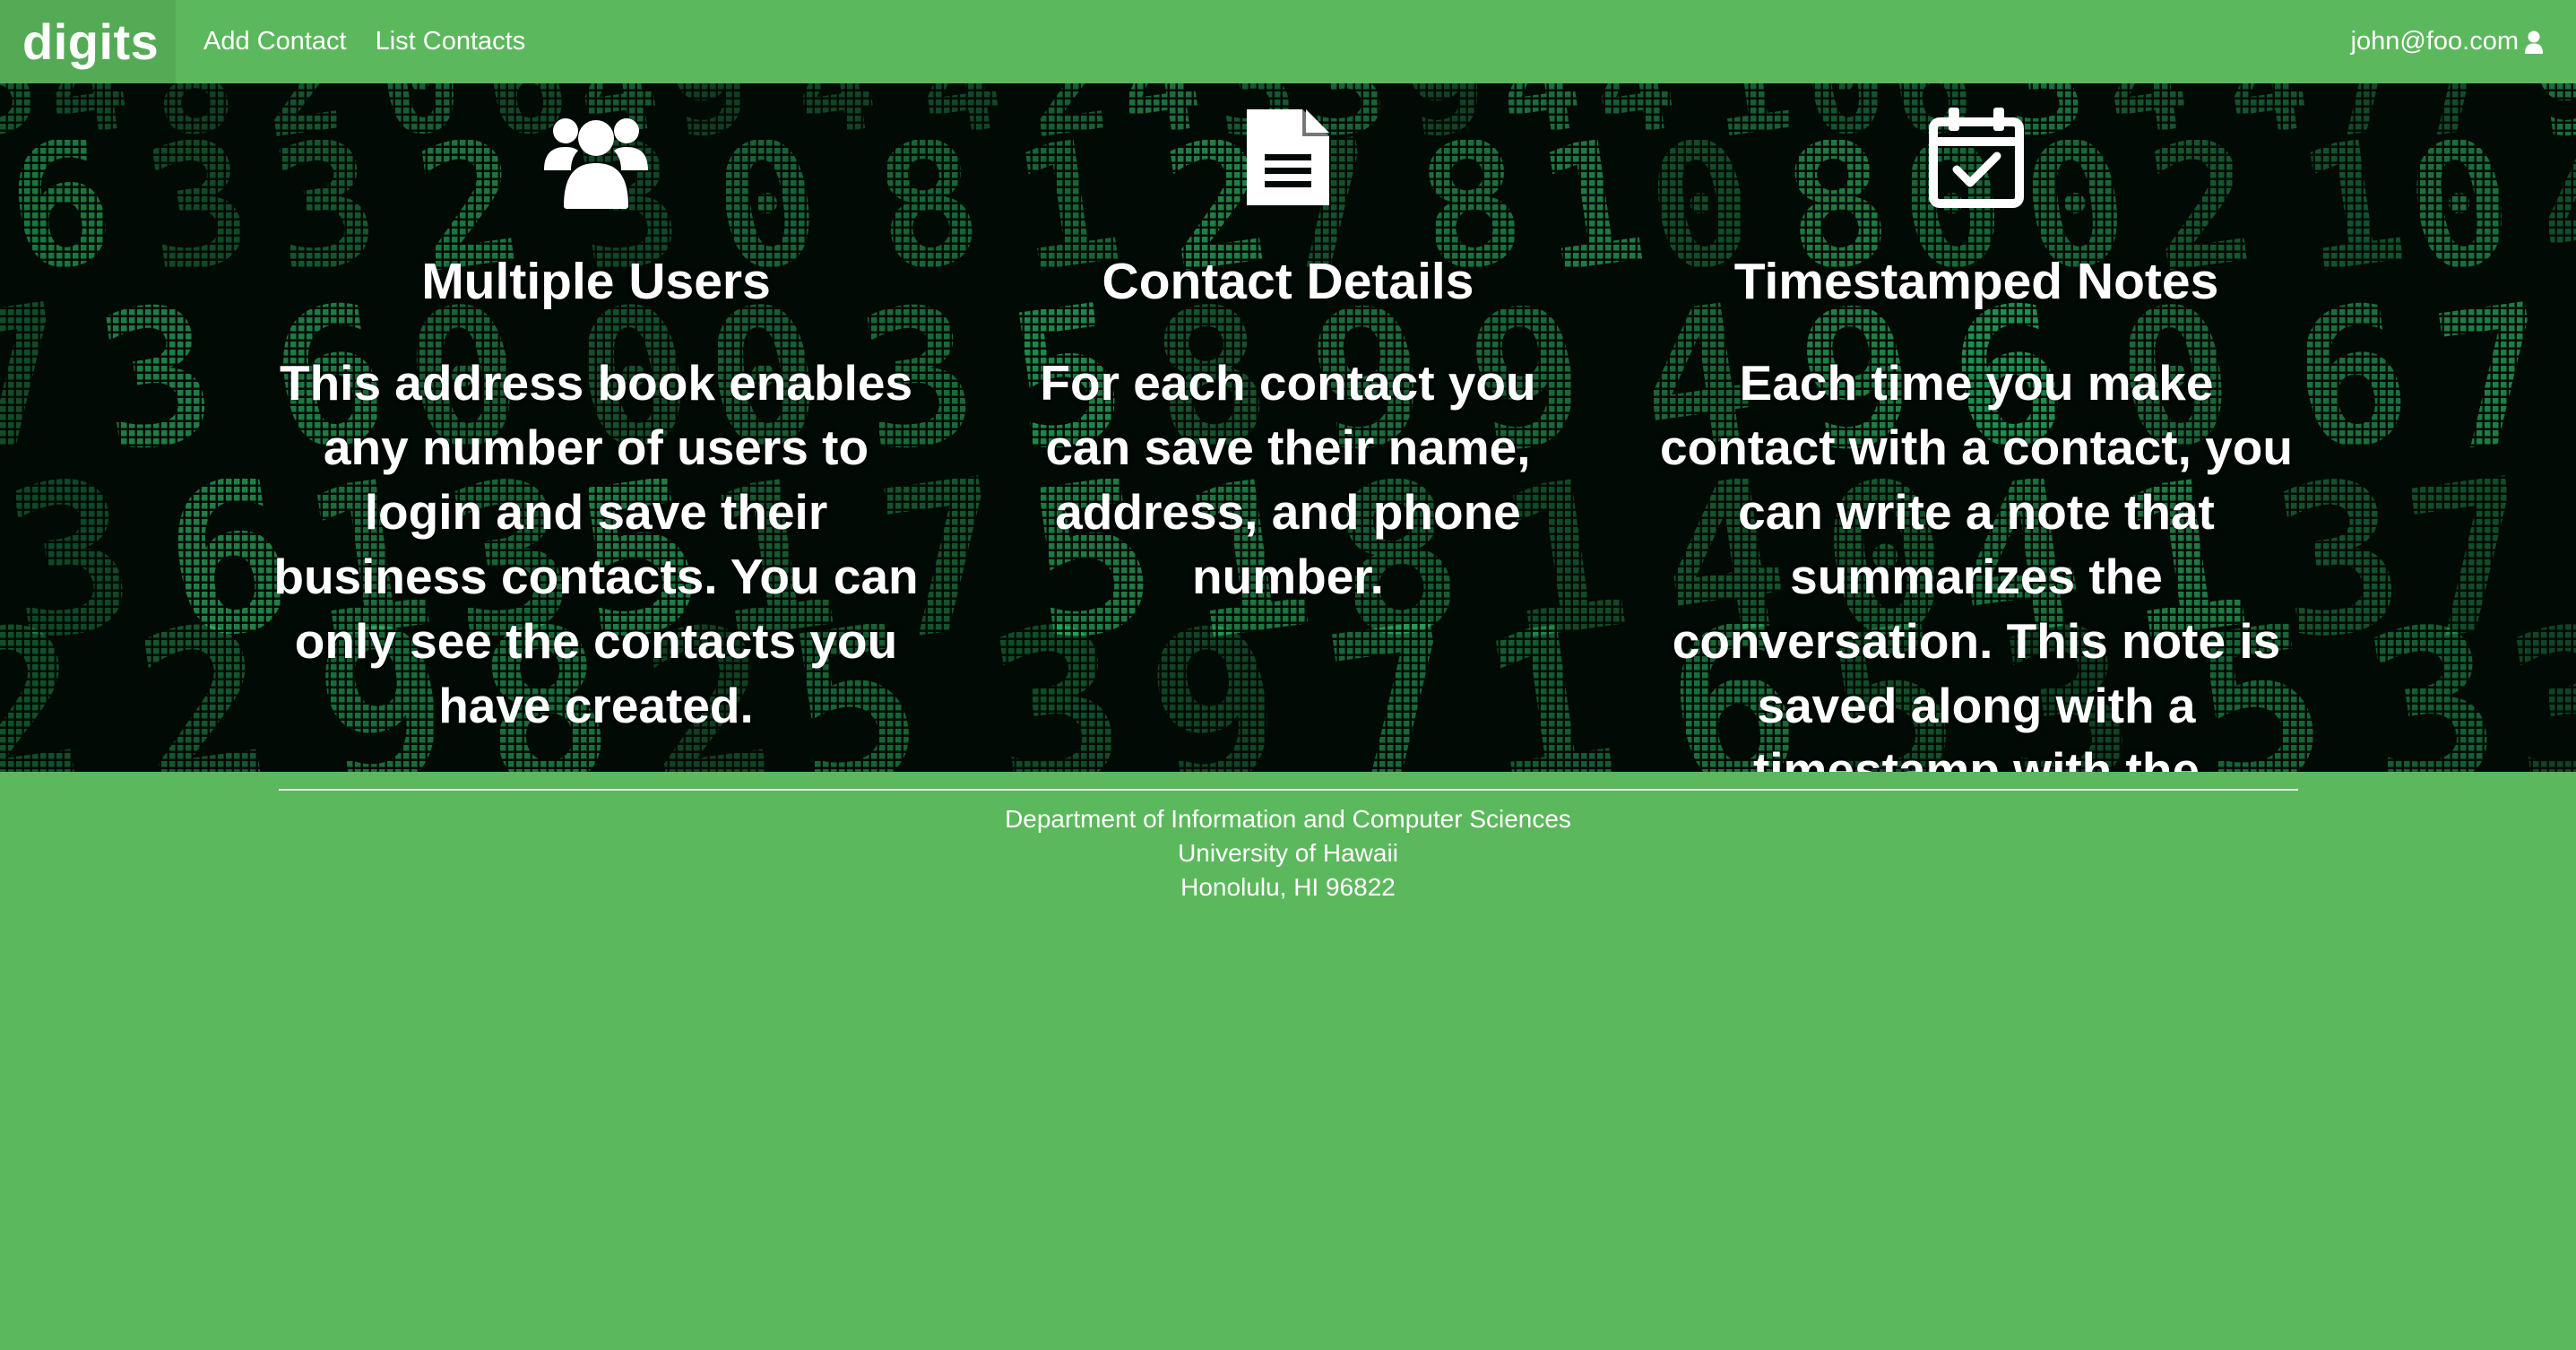  Describe the element at coordinates (1288, 281) in the screenshot. I see `feature-title: Contact Details` at that location.